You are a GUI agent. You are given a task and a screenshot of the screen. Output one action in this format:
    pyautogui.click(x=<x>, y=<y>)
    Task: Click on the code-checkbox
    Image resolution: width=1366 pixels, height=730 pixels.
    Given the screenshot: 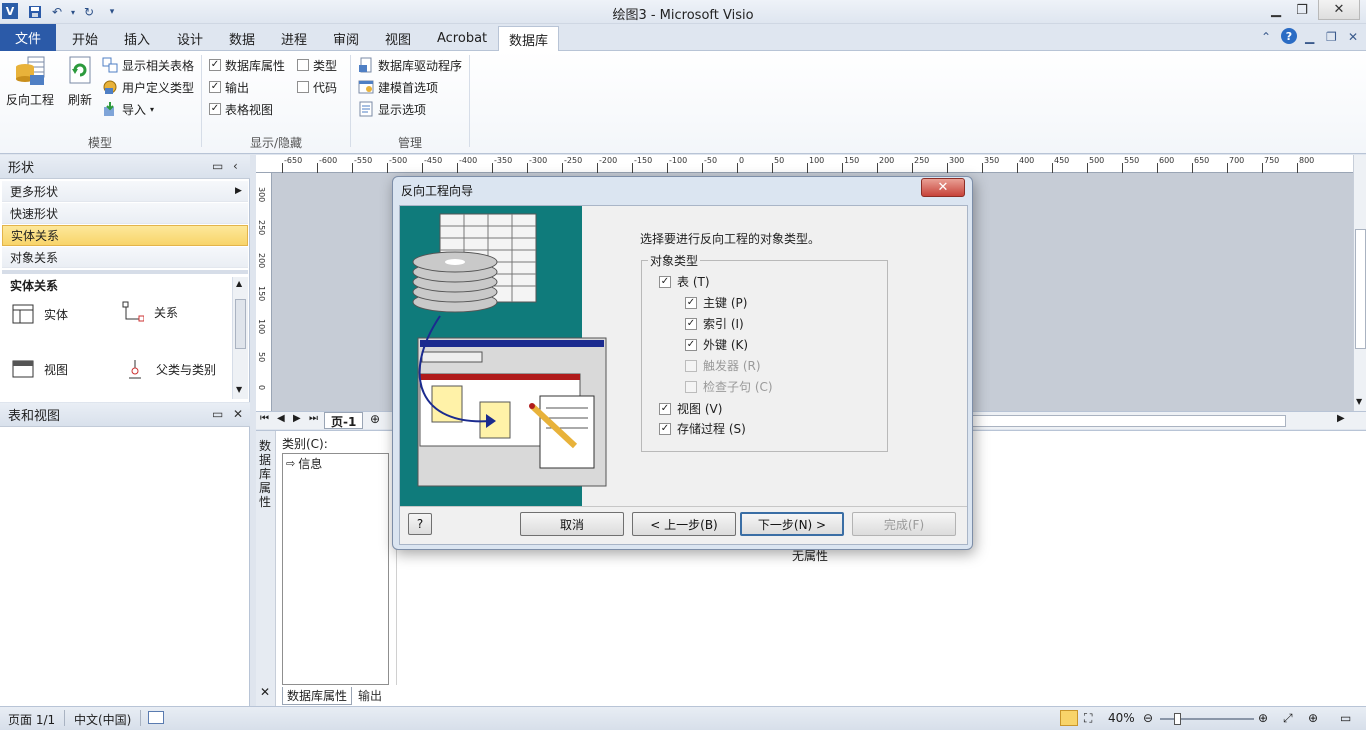 What is the action you would take?
    pyautogui.click(x=303, y=87)
    